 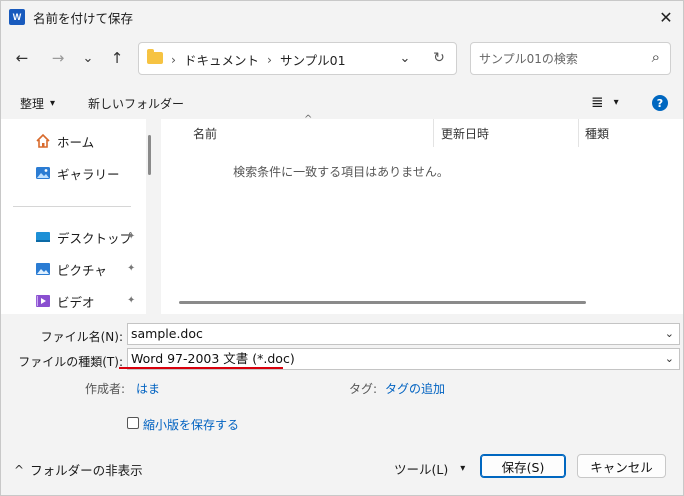 I want to click on organize-label: 整理, so click(x=32, y=103).